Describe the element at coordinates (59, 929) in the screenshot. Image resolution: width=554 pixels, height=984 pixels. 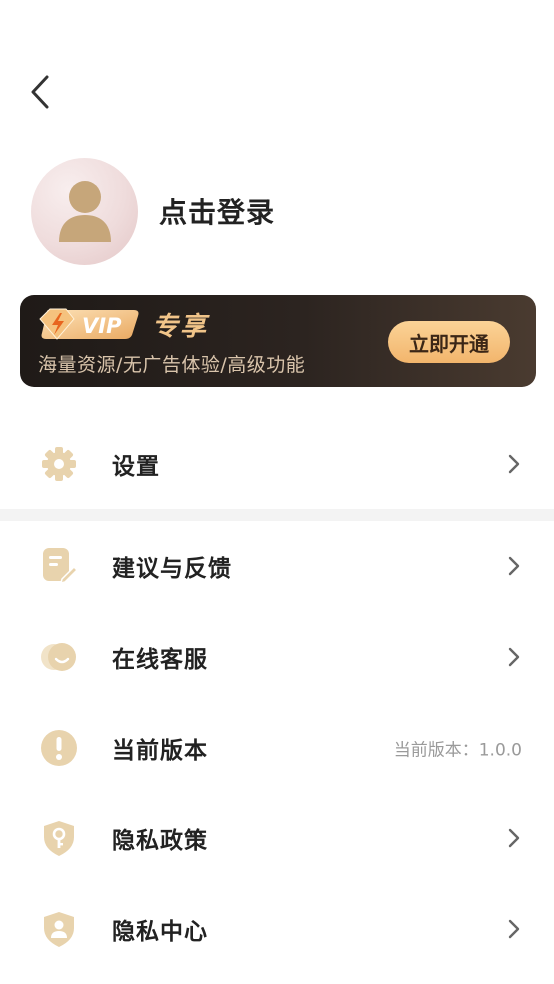
I see `shield-user-icon` at that location.